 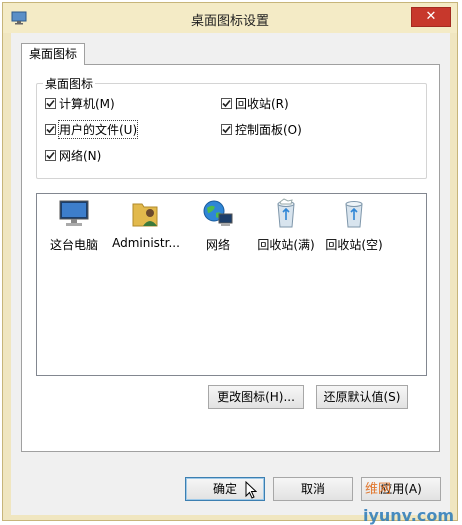 I want to click on title-bar: 桌面图标设置 ✕, so click(x=230, y=18).